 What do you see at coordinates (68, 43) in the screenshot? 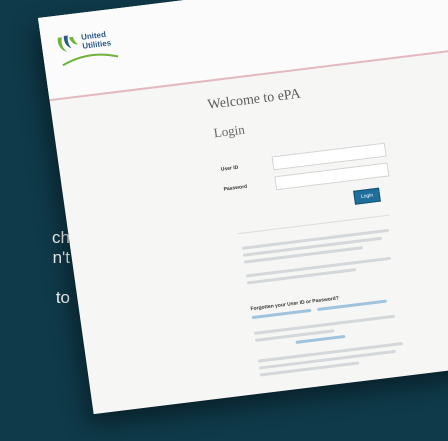
I see `logo-mark-icon` at bounding box center [68, 43].